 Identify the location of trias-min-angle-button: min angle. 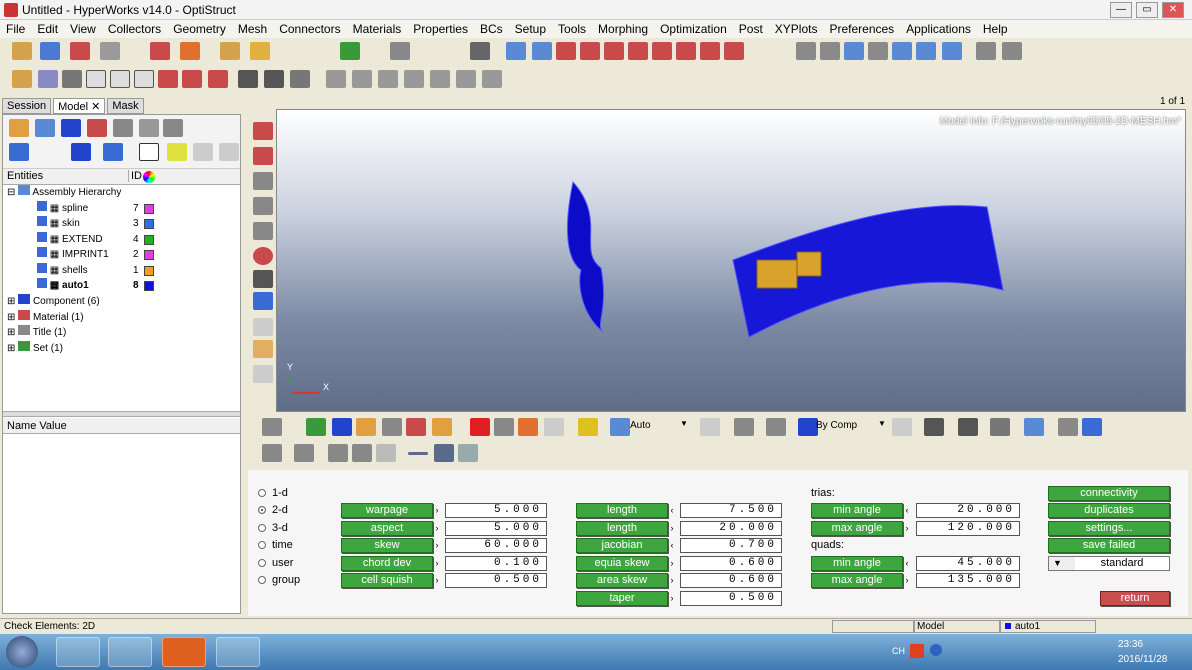
(857, 510).